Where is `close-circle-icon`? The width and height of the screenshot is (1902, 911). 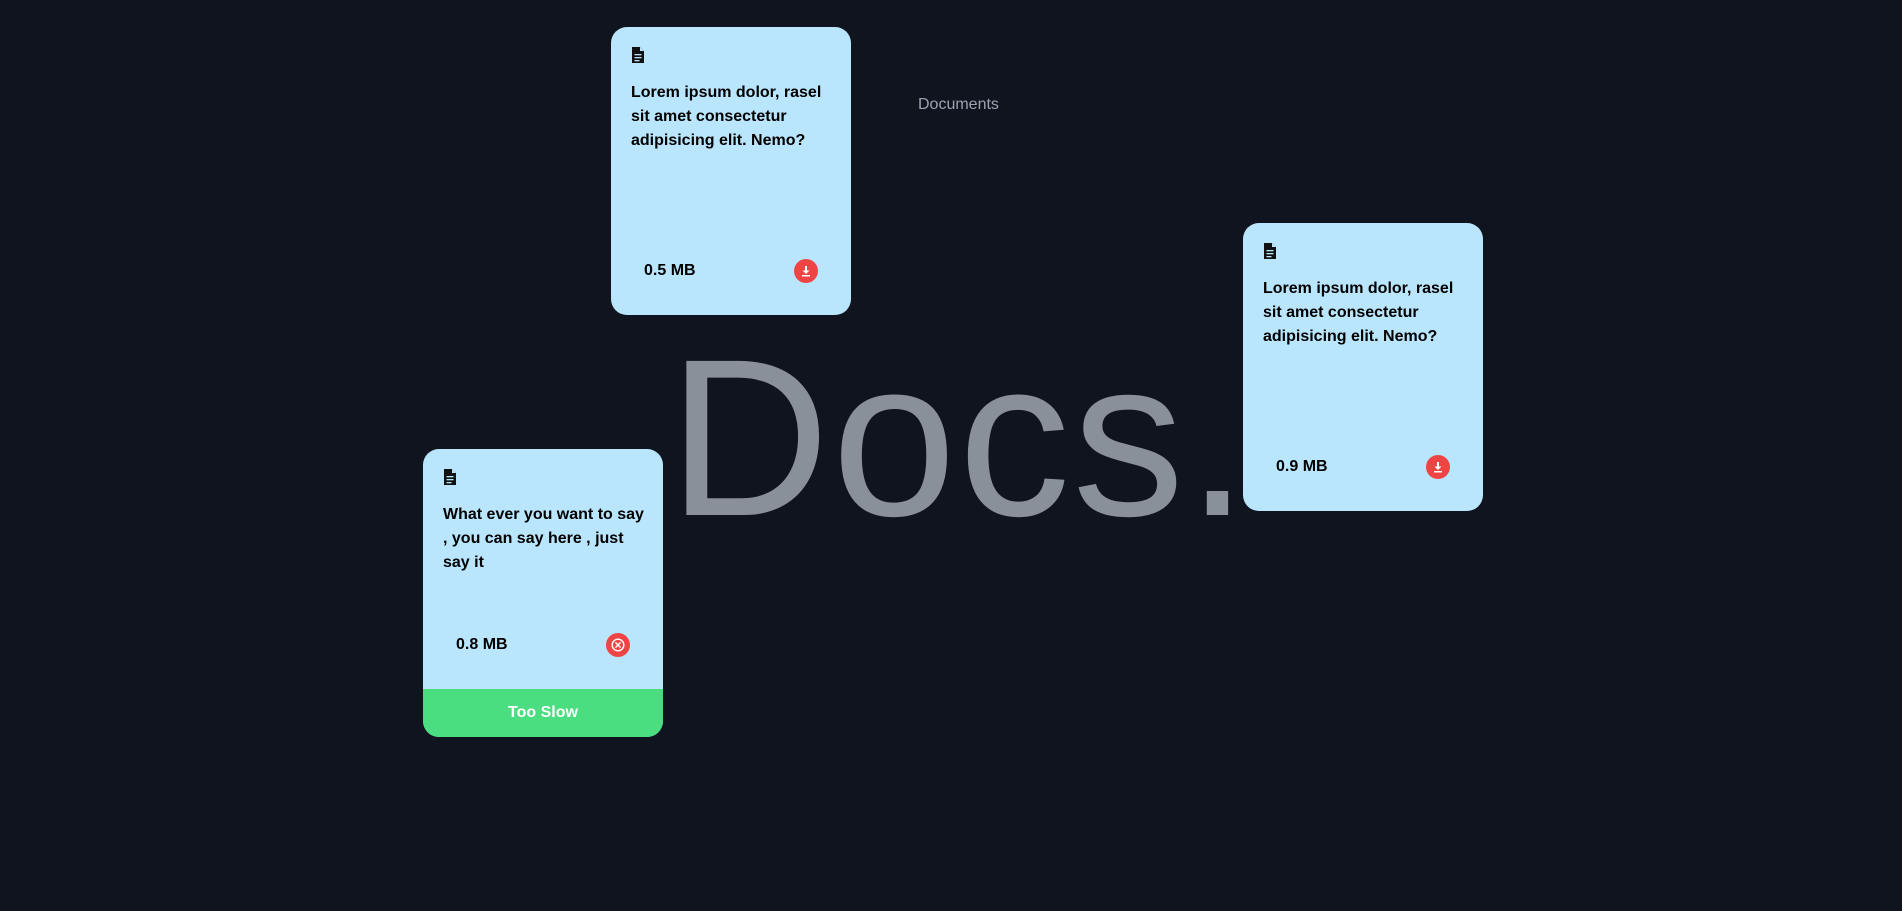
close-circle-icon is located at coordinates (618, 645).